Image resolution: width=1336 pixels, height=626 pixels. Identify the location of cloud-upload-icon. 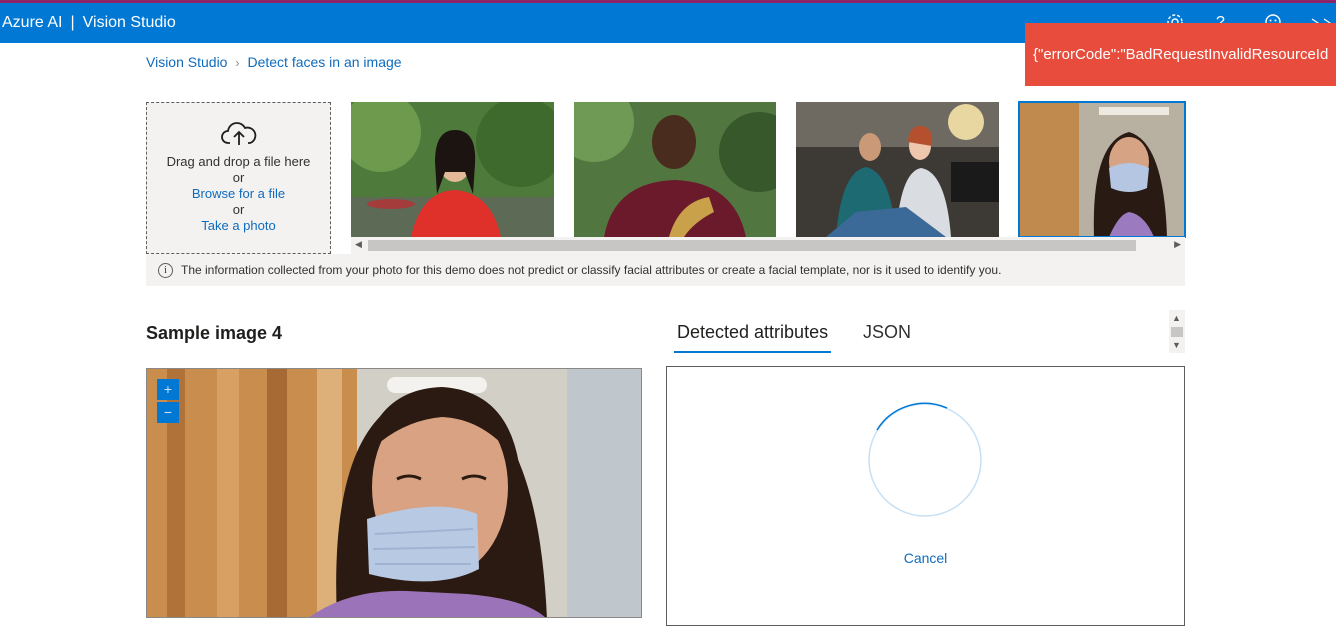
(238, 133).